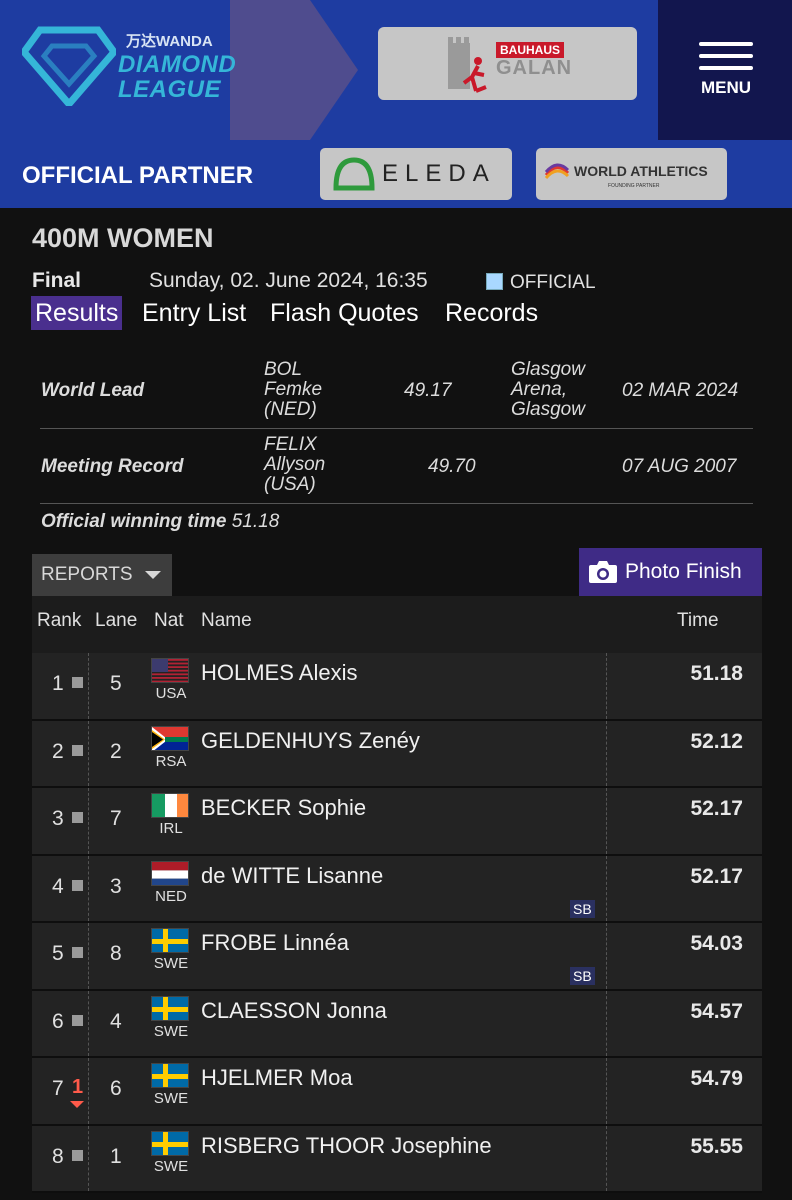 This screenshot has height=1200, width=792. Describe the element at coordinates (290, 444) in the screenshot. I see `record-holder-surname: FELIX` at that location.